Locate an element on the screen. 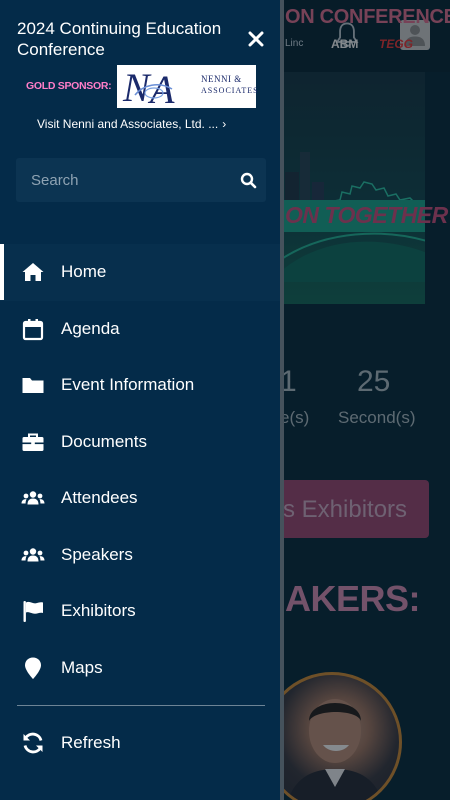 This screenshot has height=800, width=450. nav-item-label: Maps is located at coordinates (82, 667).